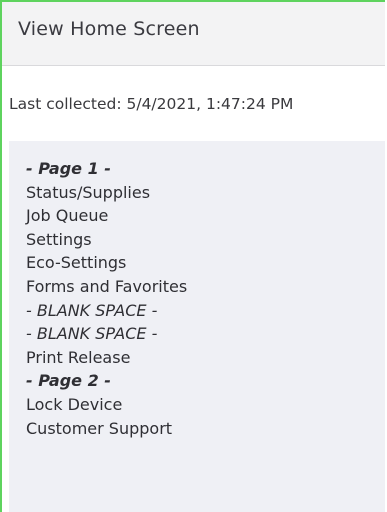 This screenshot has width=387, height=512. What do you see at coordinates (74, 404) in the screenshot?
I see `list-item-lock-device: Lock Device` at bounding box center [74, 404].